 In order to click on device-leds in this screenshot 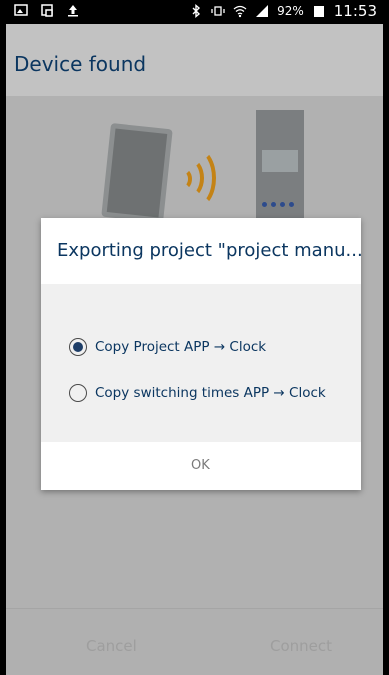, I will do `click(278, 204)`.